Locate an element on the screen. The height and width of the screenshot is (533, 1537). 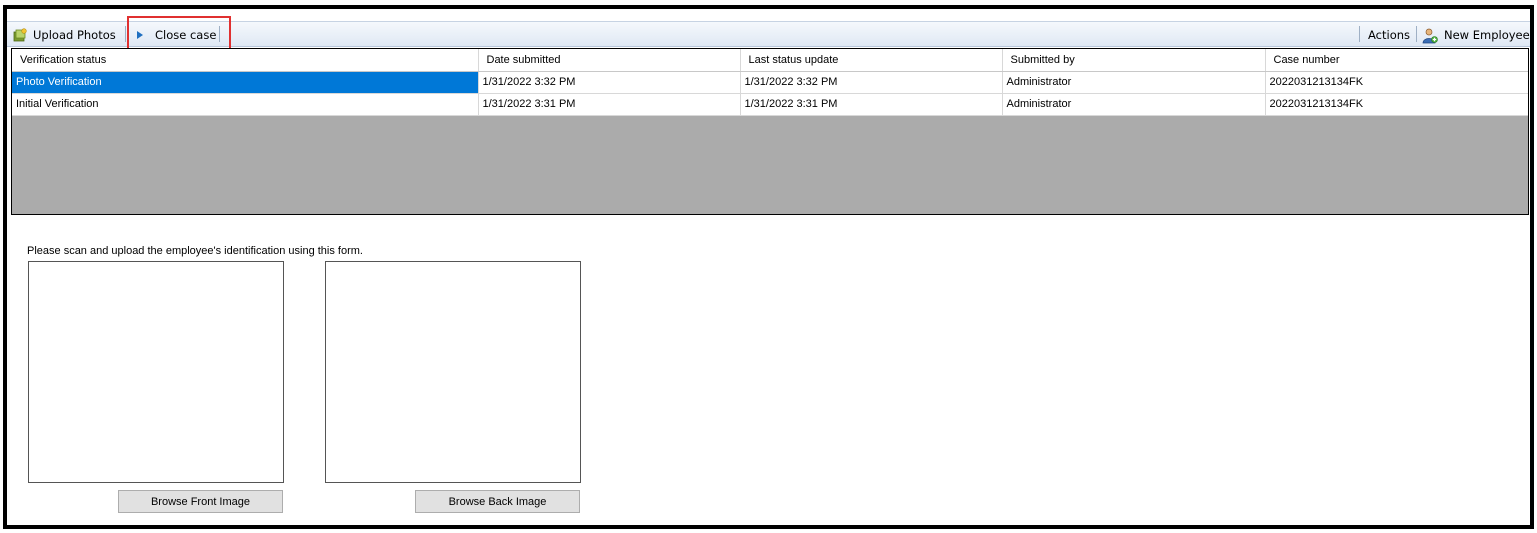
upload-photos-icon is located at coordinates (20, 34).